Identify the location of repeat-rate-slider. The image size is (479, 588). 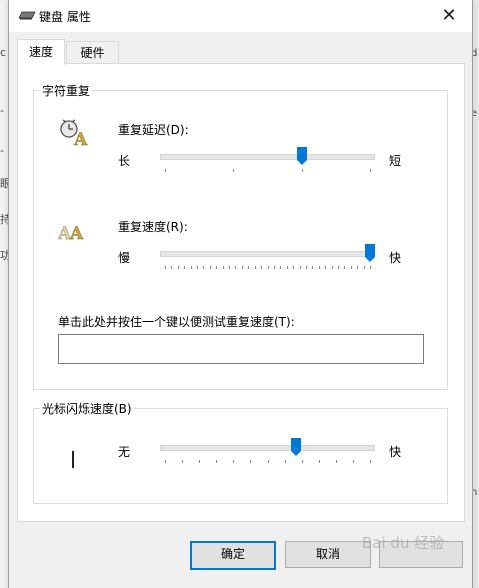
(267, 260).